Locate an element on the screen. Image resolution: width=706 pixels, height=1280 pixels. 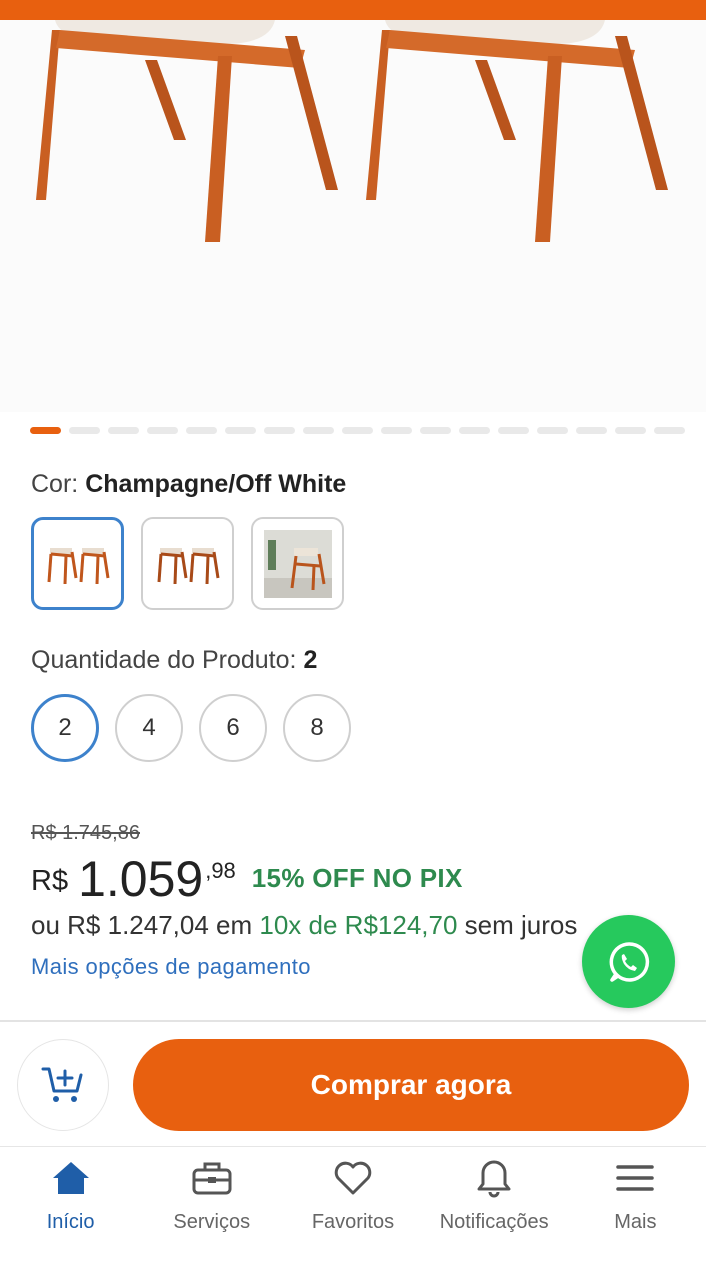
installments-value: 10x de R$124,70 is located at coordinates (358, 925).